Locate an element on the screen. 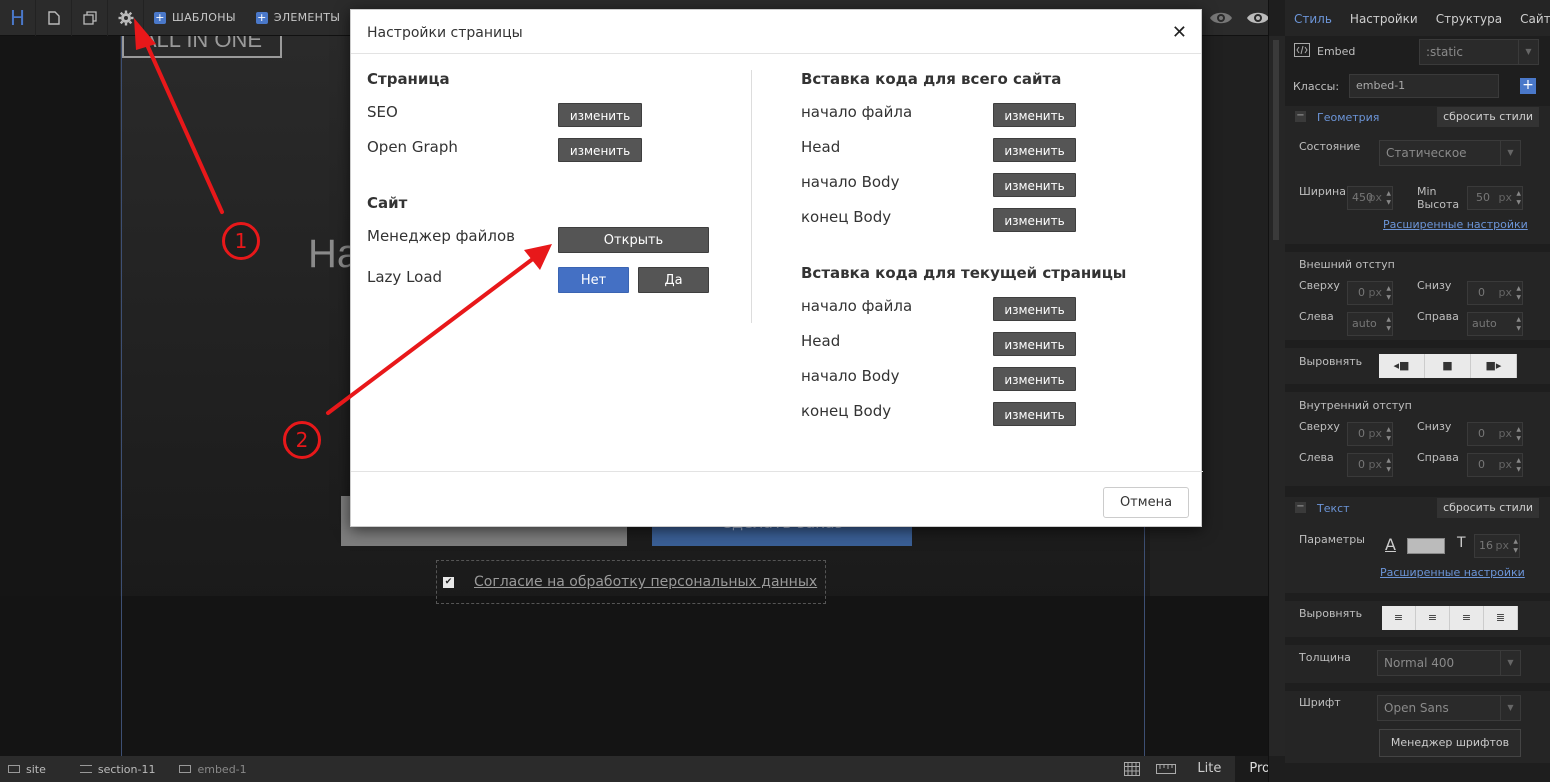 The width and height of the screenshot is (1550, 782). elements-menu: + ЭЛЕМЕНТЫ is located at coordinates (298, 18).